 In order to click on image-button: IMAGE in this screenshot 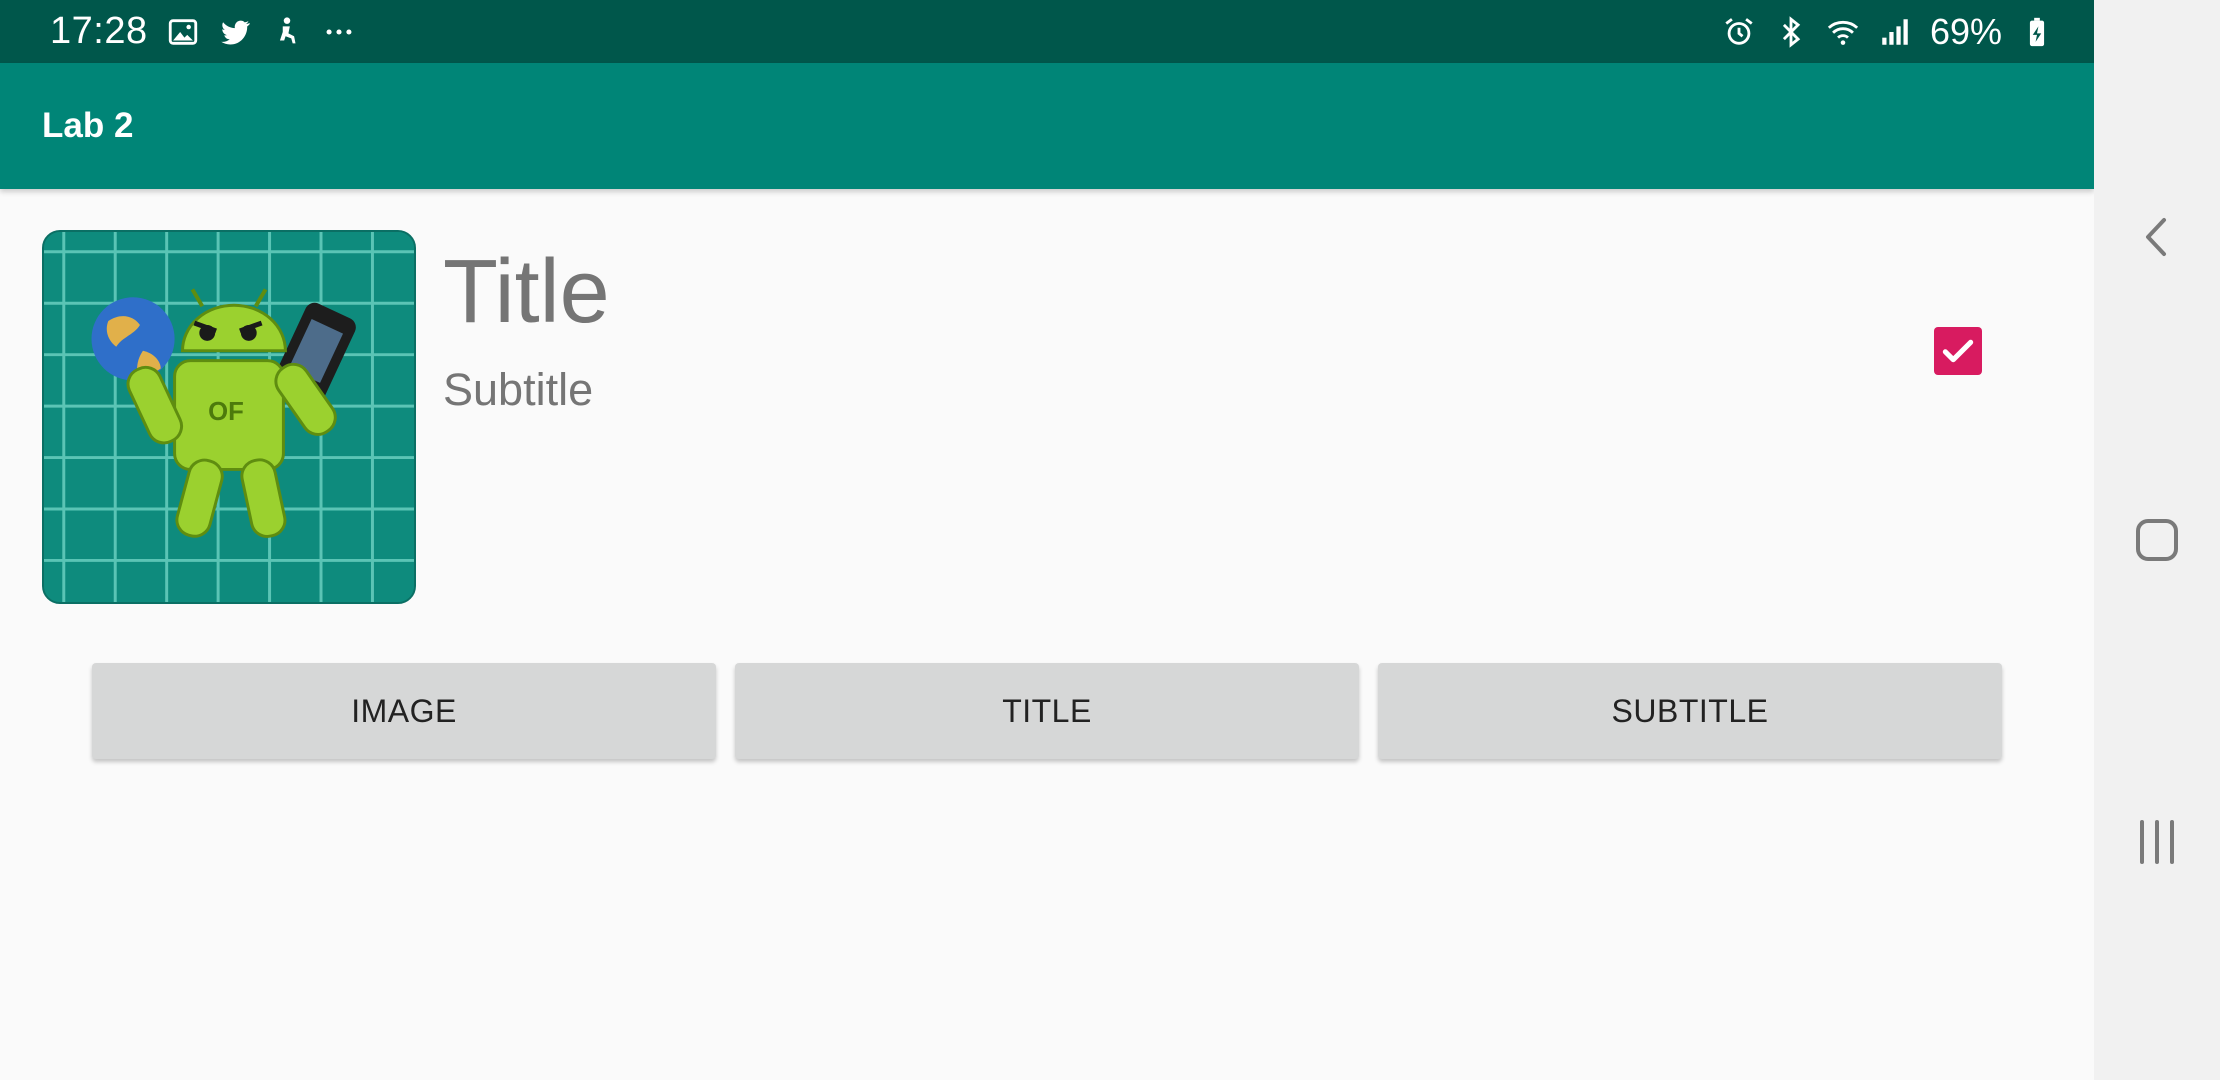, I will do `click(404, 711)`.